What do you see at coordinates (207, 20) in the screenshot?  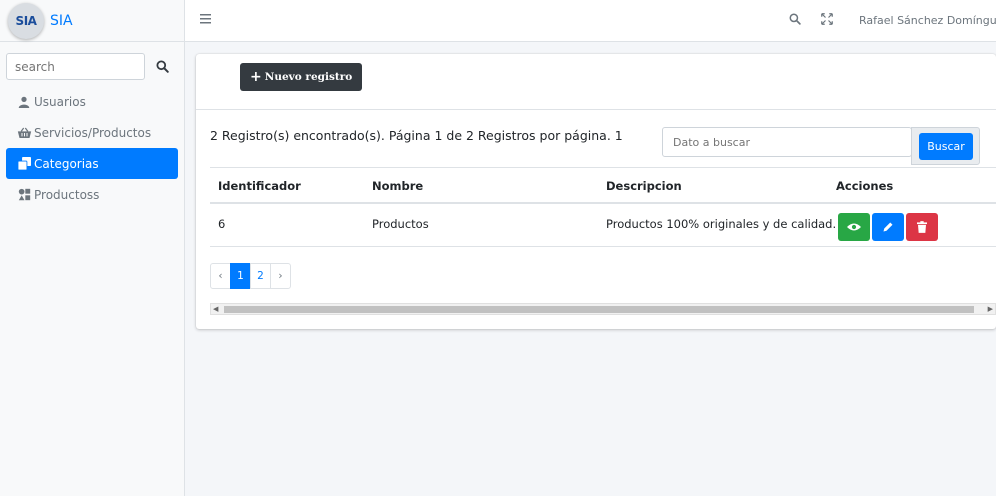 I see `hamburger-menu-icon` at bounding box center [207, 20].